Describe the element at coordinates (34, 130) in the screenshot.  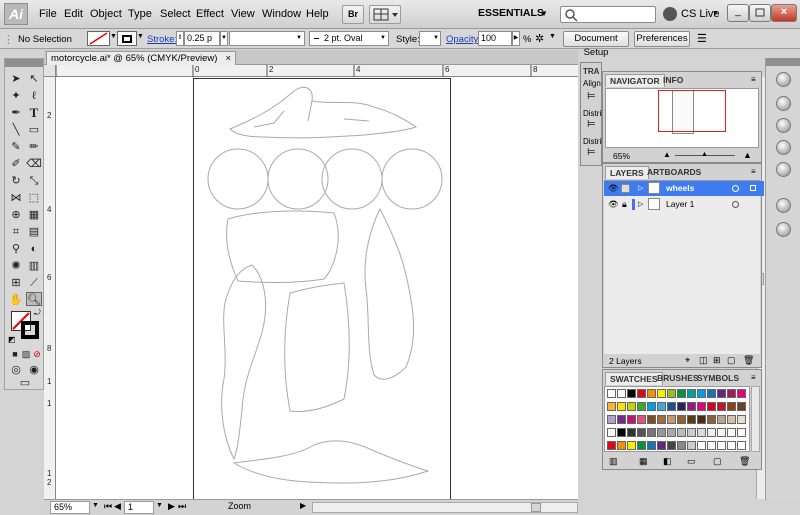
I see `rectangle-tool-icon: ▭` at that location.